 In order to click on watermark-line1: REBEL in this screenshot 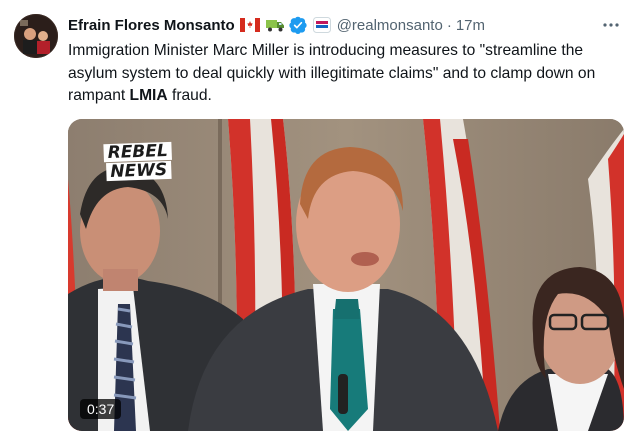, I will do `click(138, 152)`.